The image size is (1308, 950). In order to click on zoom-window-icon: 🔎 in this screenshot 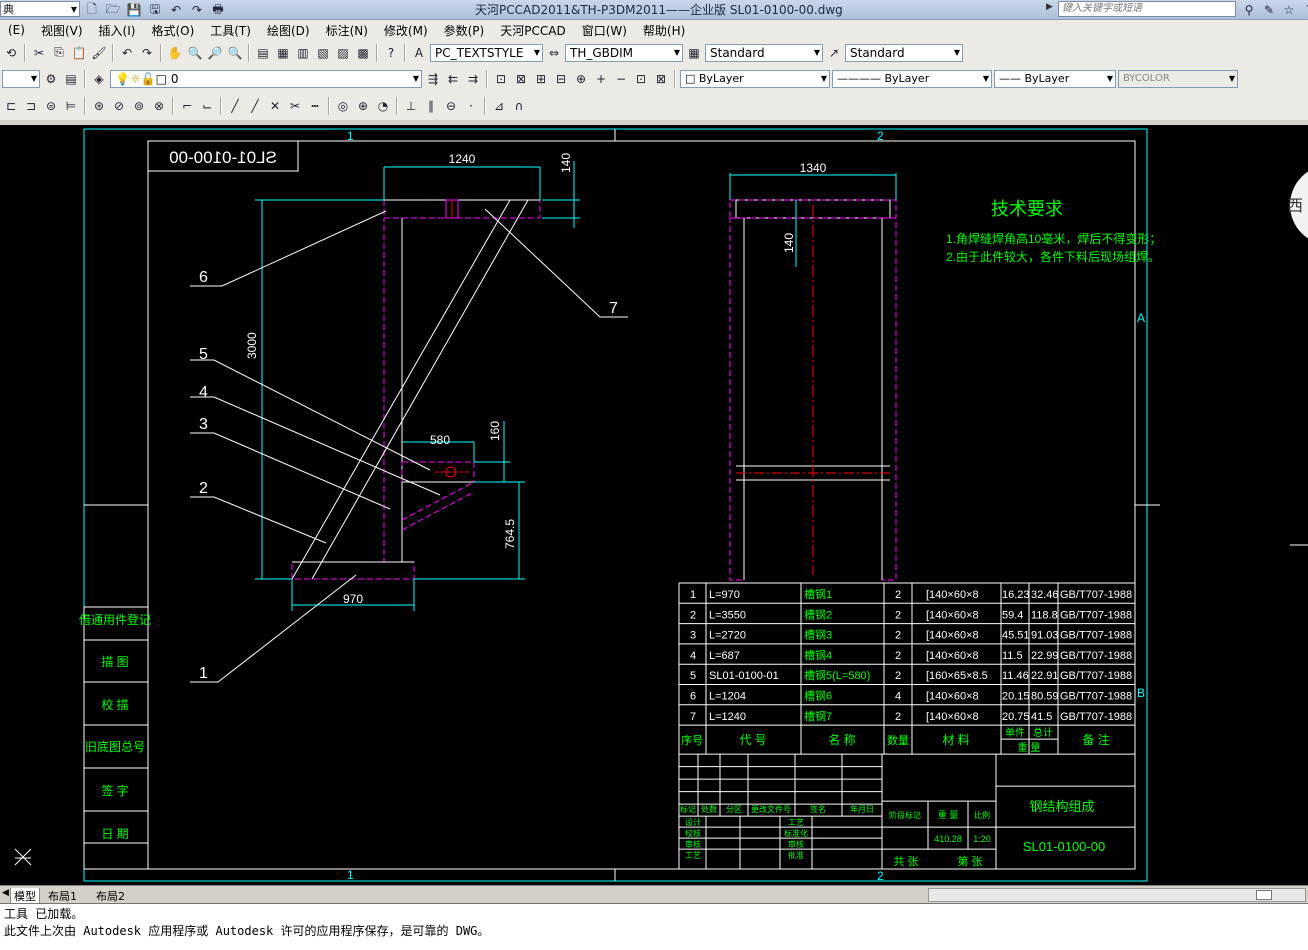, I will do `click(215, 53)`.